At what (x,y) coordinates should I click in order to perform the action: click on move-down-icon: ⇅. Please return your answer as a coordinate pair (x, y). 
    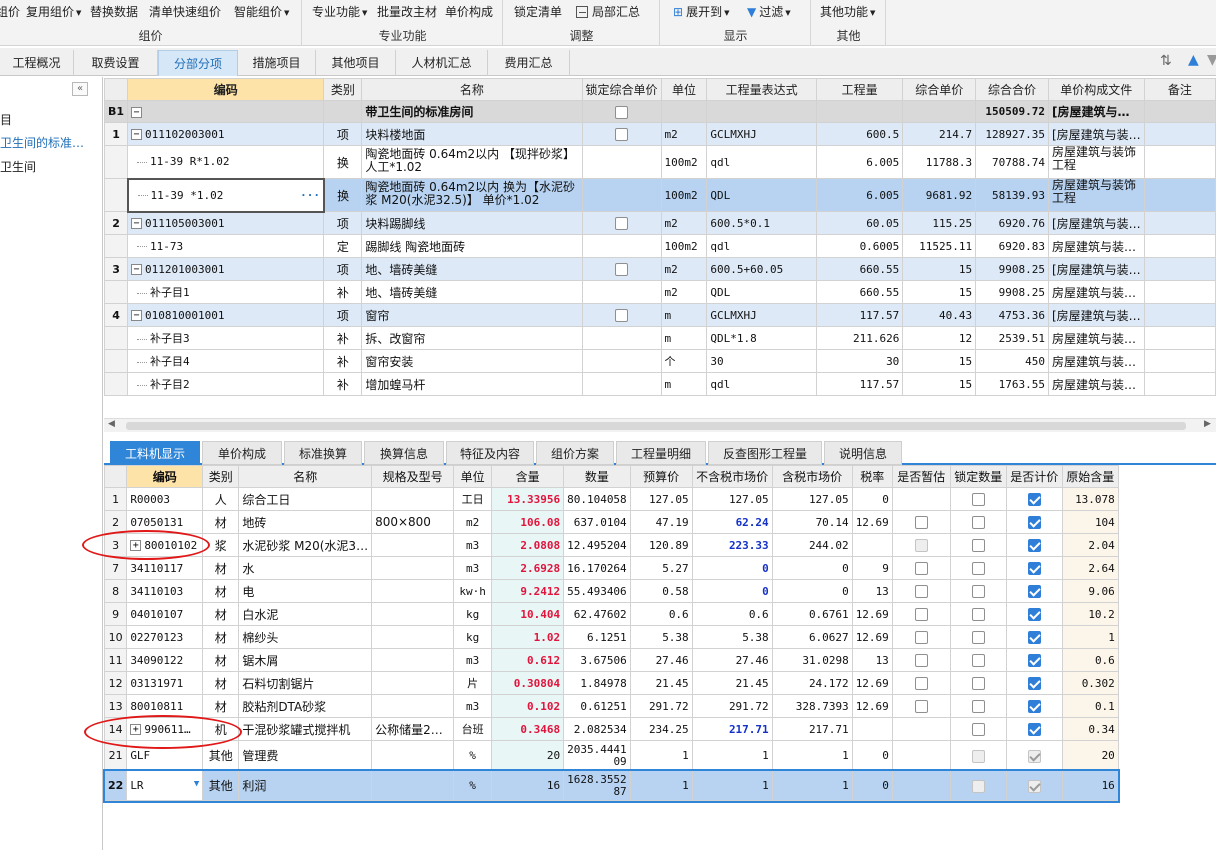
    Looking at the image, I should click on (1166, 61).